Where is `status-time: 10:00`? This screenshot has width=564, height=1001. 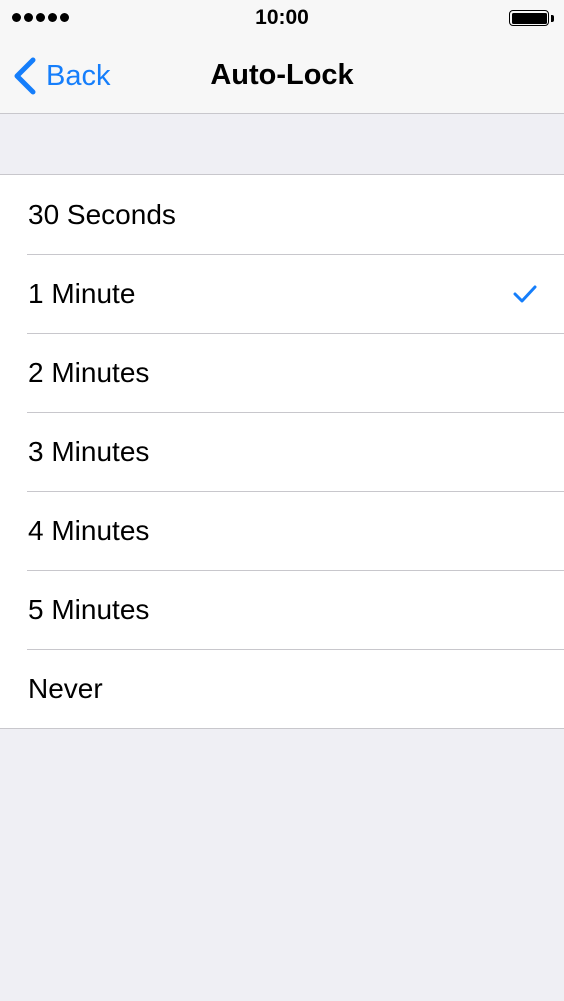 status-time: 10:00 is located at coordinates (282, 17).